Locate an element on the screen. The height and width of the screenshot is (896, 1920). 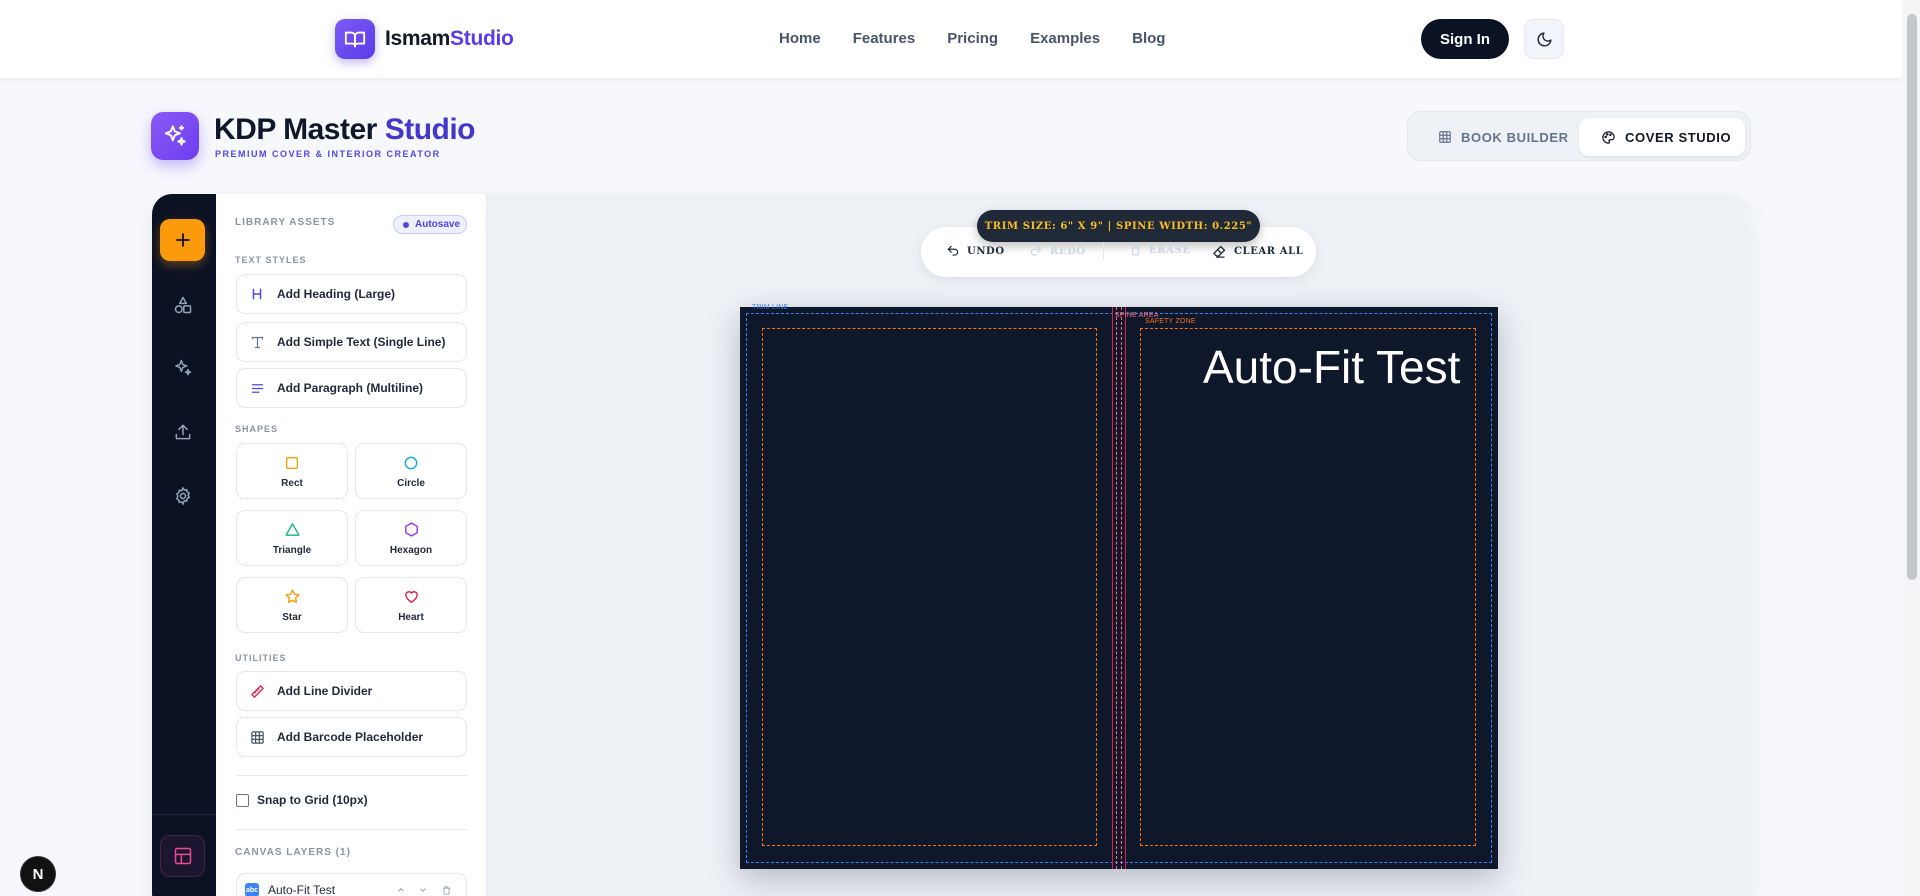
add-heading-label: Add Heading (Large) is located at coordinates (336, 294).